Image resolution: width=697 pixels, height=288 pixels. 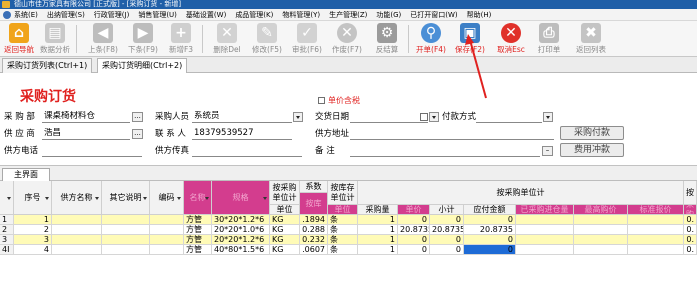 What do you see at coordinates (424, 117) in the screenshot?
I see `delivery-date-checkbox` at bounding box center [424, 117].